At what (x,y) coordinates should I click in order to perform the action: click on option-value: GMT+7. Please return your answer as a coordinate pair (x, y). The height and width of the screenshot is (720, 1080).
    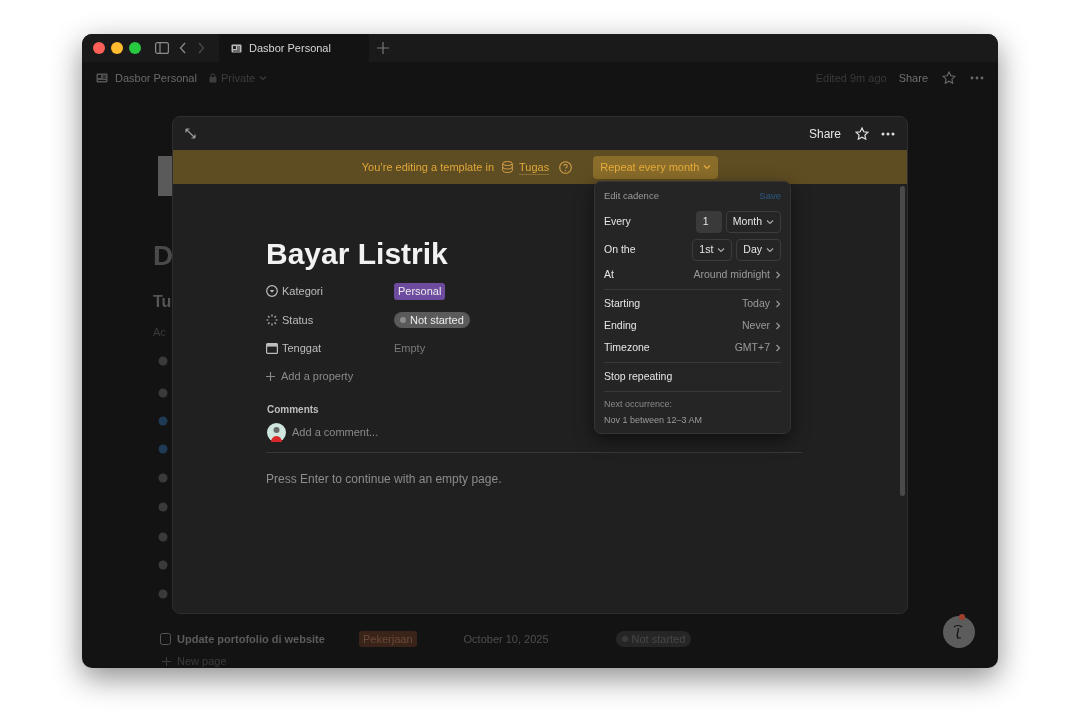
    Looking at the image, I should click on (757, 348).